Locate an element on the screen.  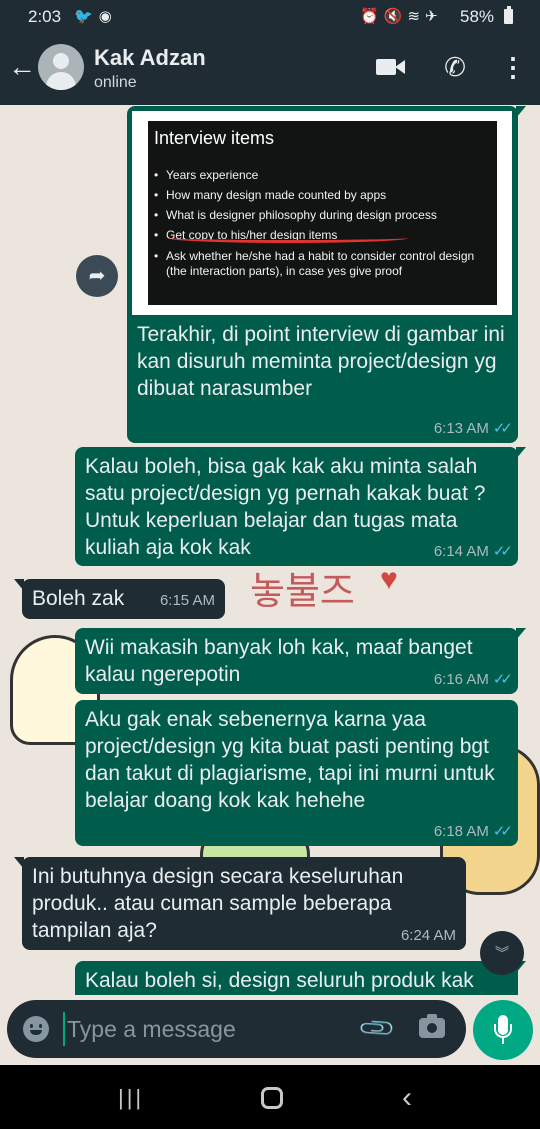
system-icons: ⏰🔇≋✈ is located at coordinates (401, 16).